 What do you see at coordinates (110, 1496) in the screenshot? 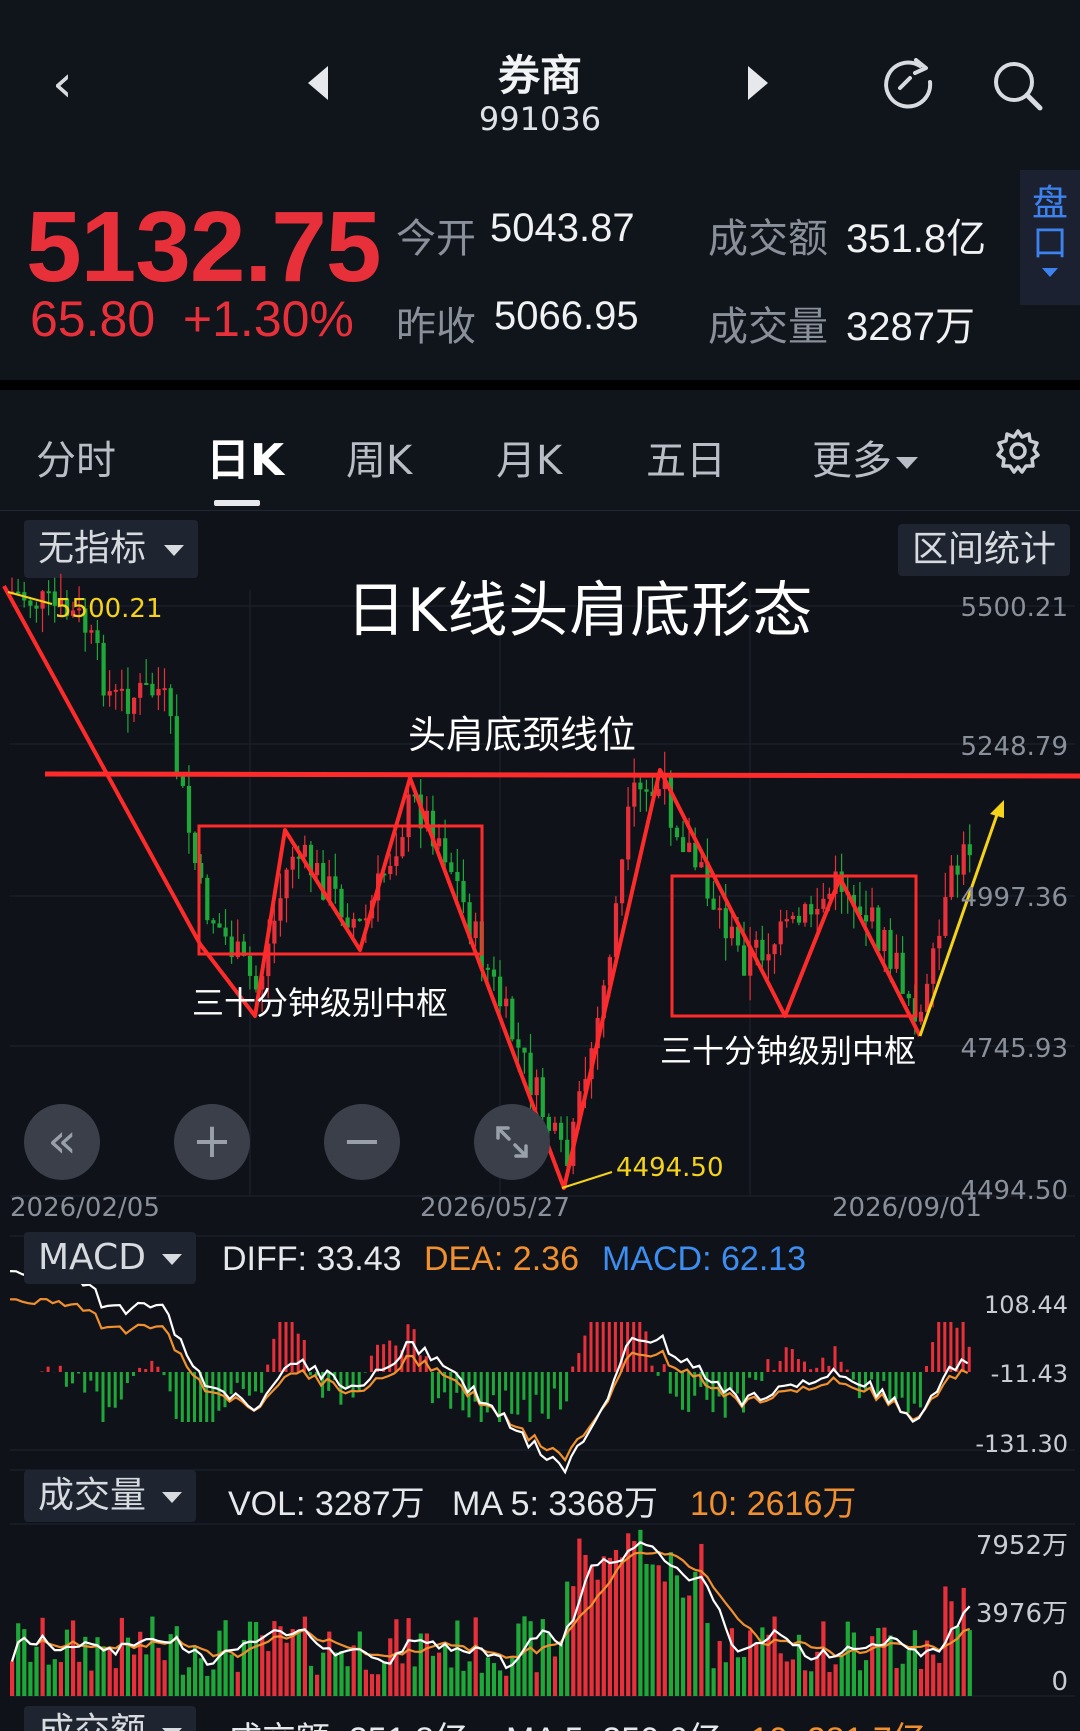
I see `volume-dropdown: 成交量` at bounding box center [110, 1496].